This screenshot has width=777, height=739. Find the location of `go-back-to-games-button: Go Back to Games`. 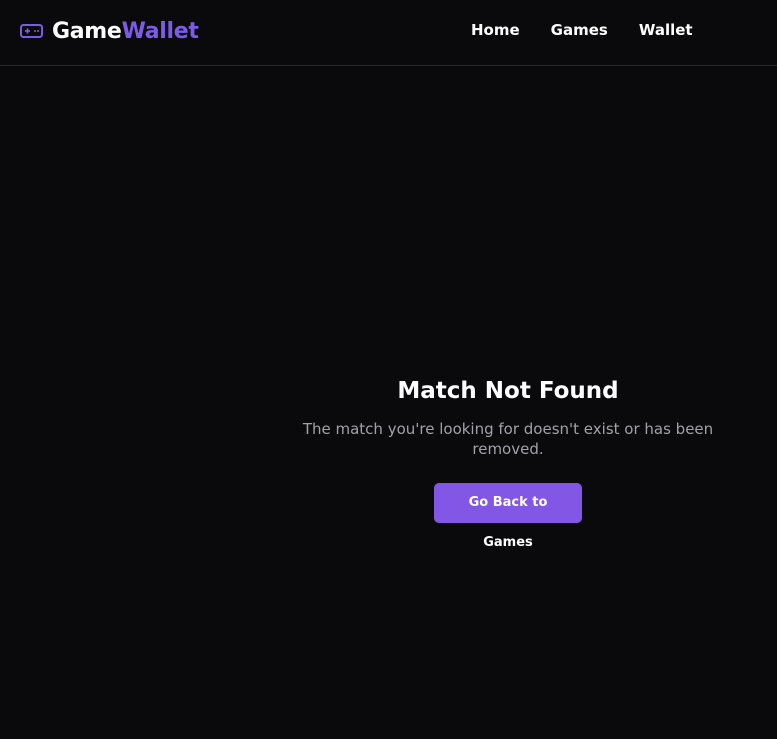

go-back-to-games-button: Go Back to Games is located at coordinates (508, 516).